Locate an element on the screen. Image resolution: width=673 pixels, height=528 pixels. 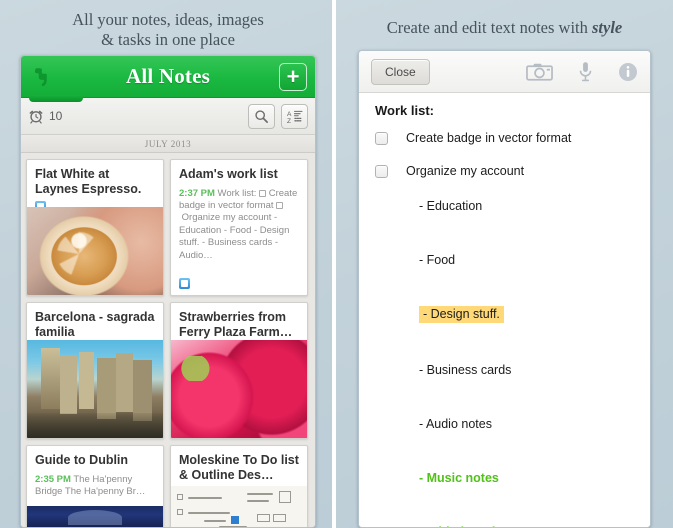
camera-button is located at coordinates (539, 72).